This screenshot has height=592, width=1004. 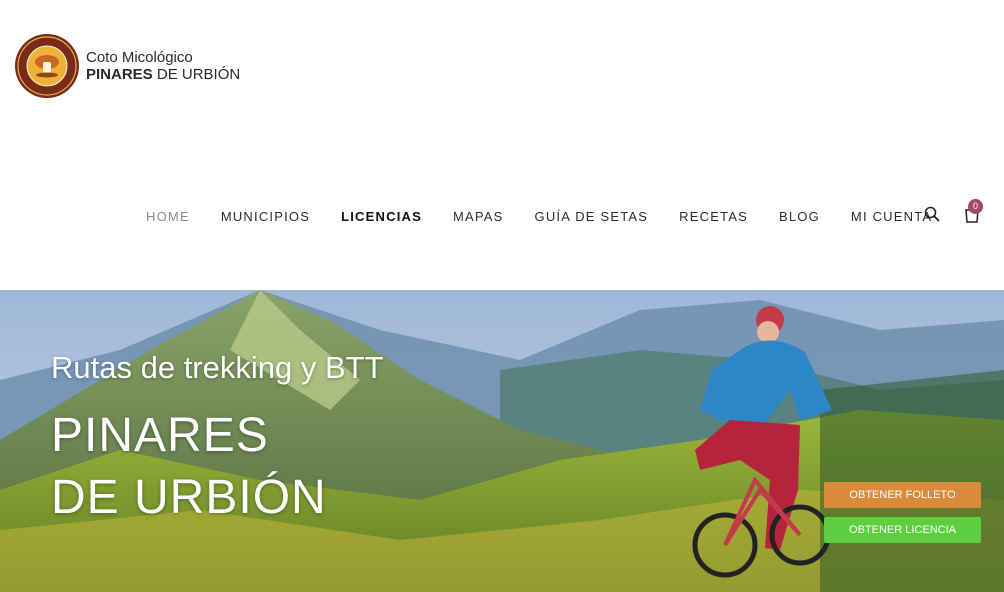 I want to click on nav-item-blog: BLOG, so click(x=799, y=216).